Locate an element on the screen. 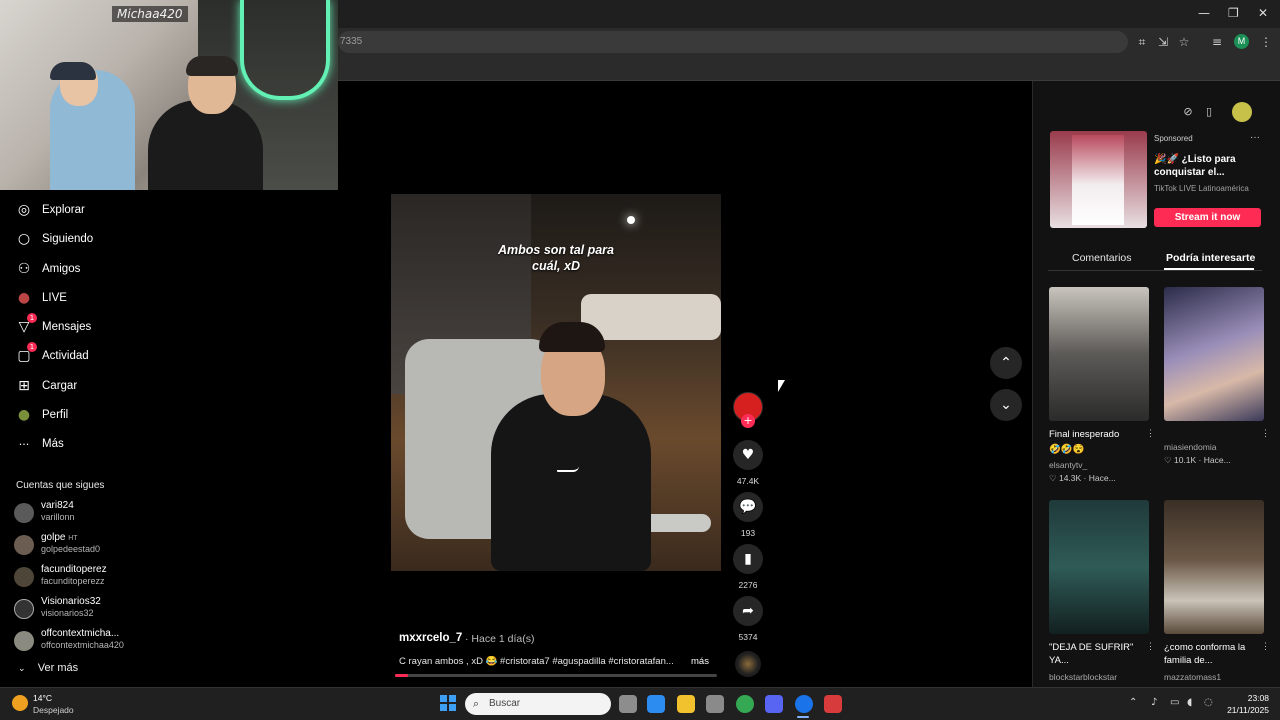 The height and width of the screenshot is (720, 1280). taskbar is located at coordinates (640, 703).